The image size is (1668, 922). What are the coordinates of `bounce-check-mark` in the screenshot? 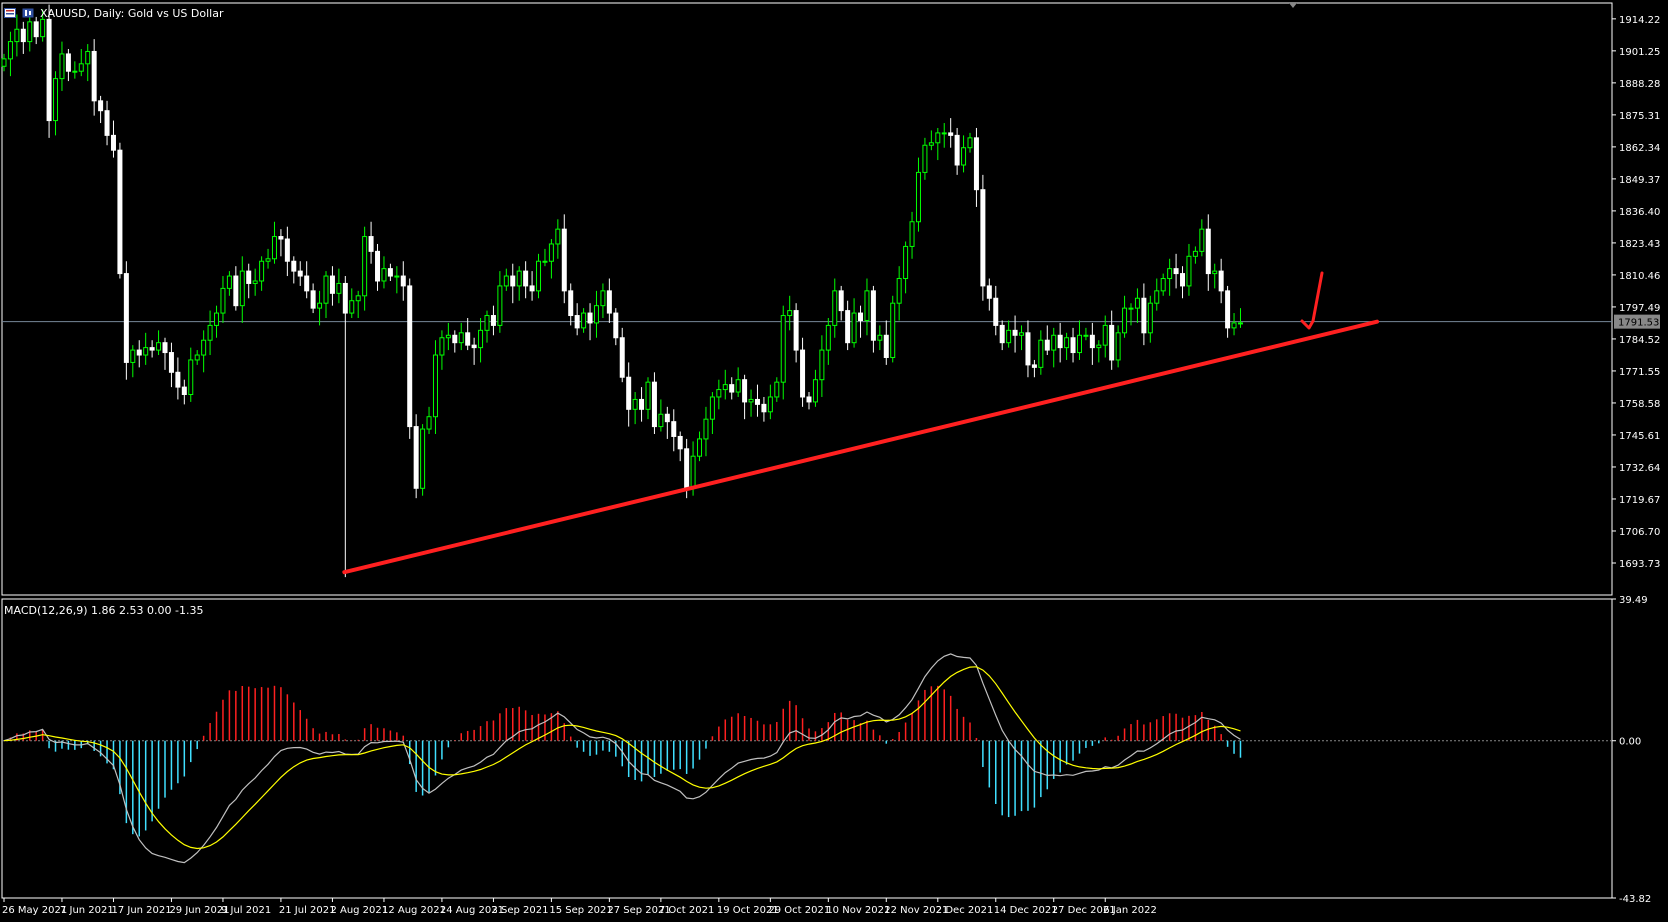 It's located at (1312, 300).